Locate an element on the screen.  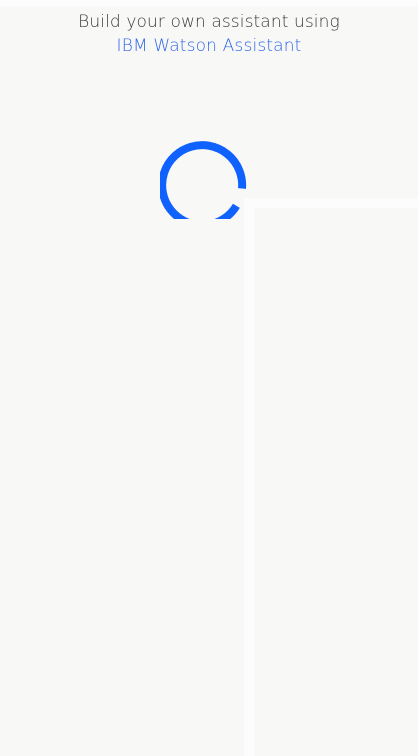
promo-intro-text: Build your own assistant using is located at coordinates (209, 22).